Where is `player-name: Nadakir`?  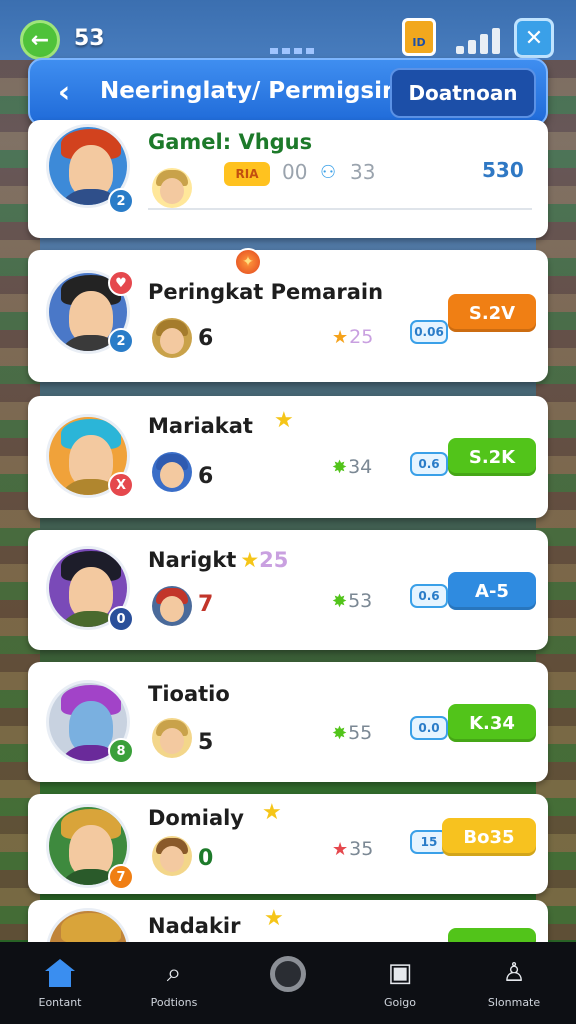 player-name: Nadakir is located at coordinates (194, 926).